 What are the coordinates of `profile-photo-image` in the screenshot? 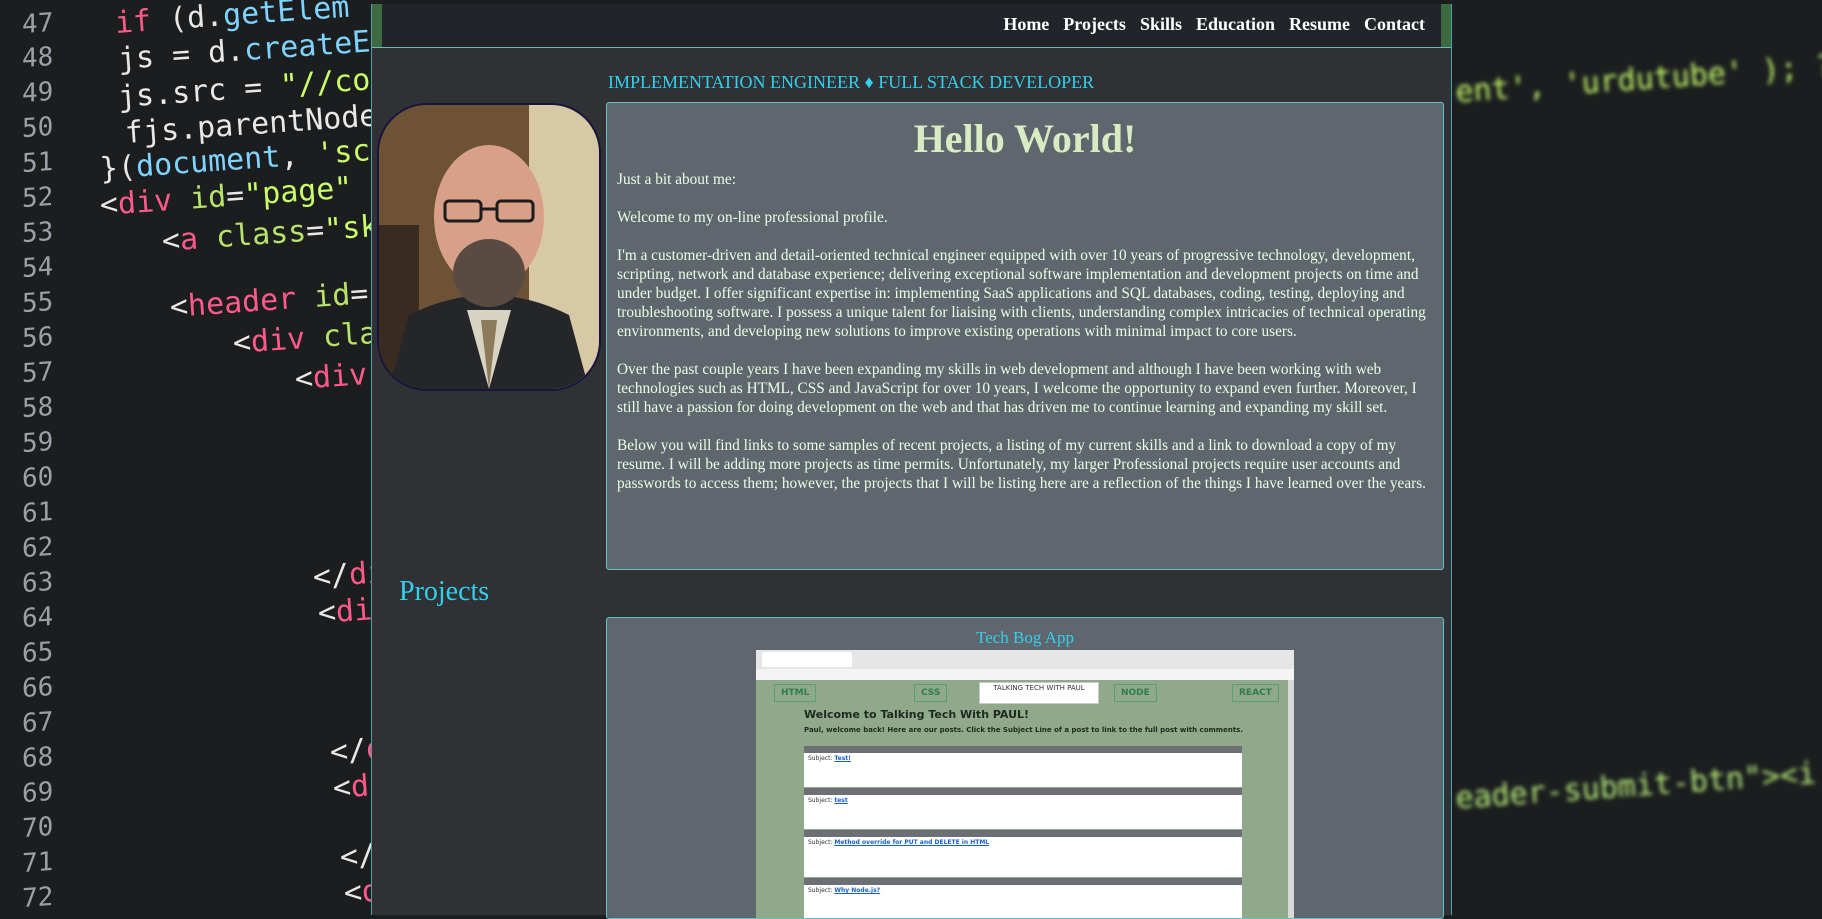 It's located at (489, 247).